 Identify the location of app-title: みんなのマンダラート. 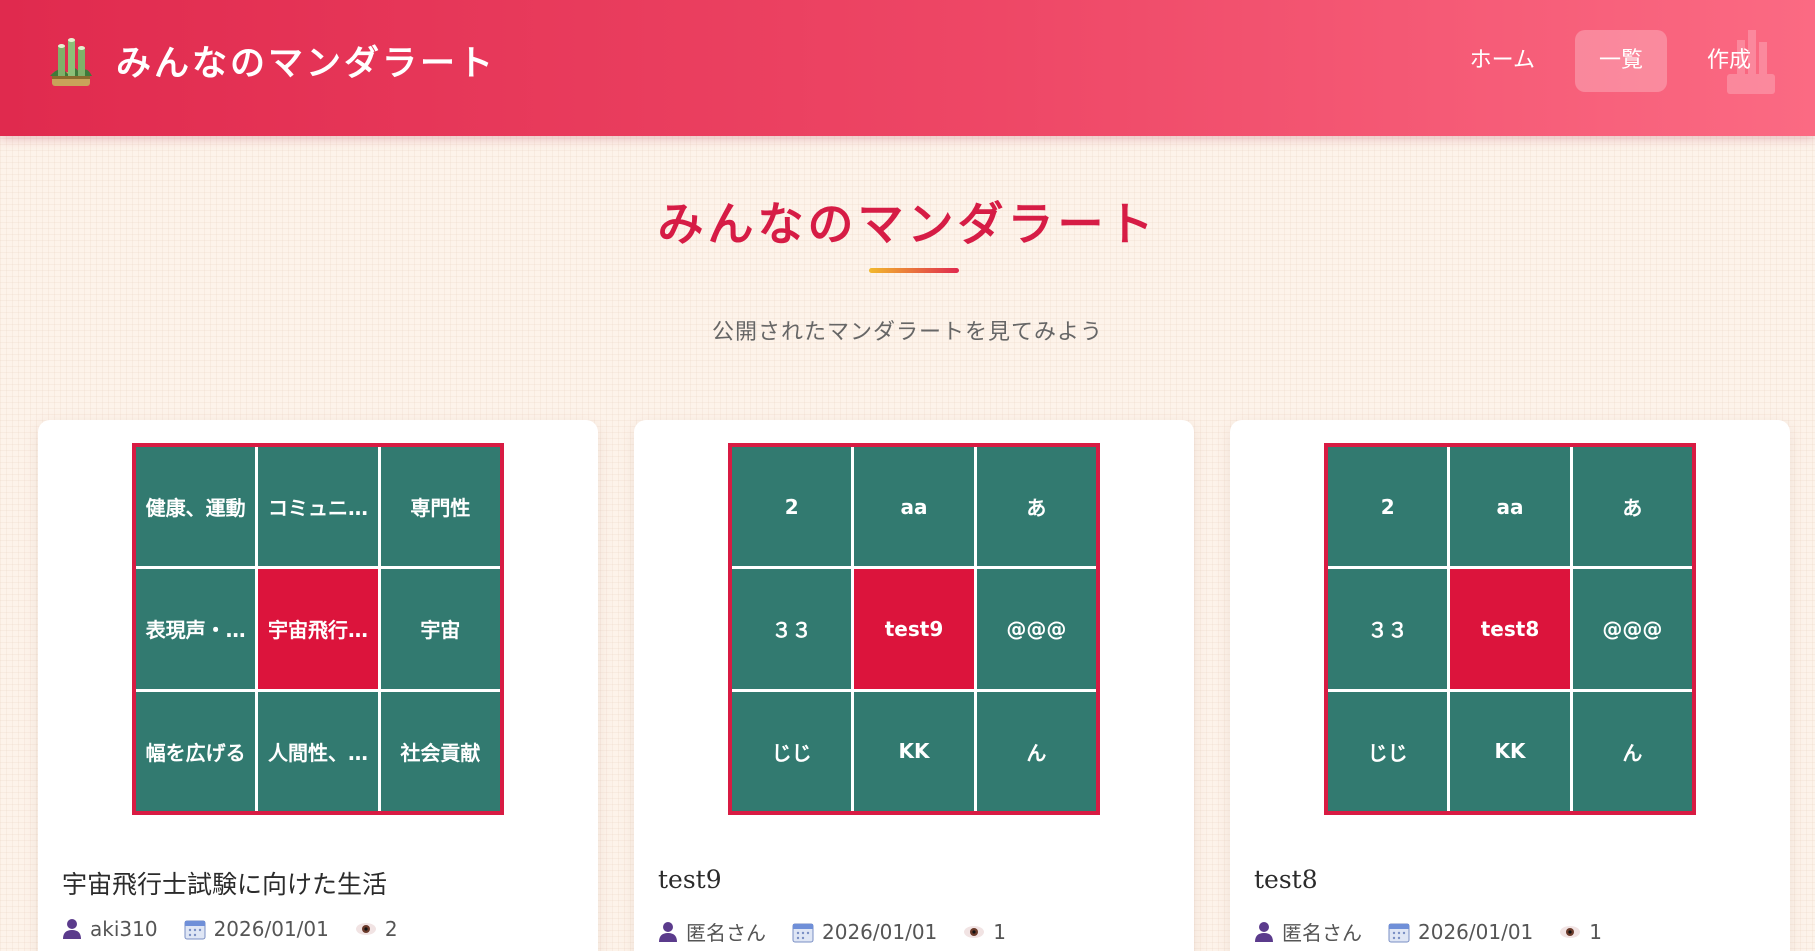
(306, 63).